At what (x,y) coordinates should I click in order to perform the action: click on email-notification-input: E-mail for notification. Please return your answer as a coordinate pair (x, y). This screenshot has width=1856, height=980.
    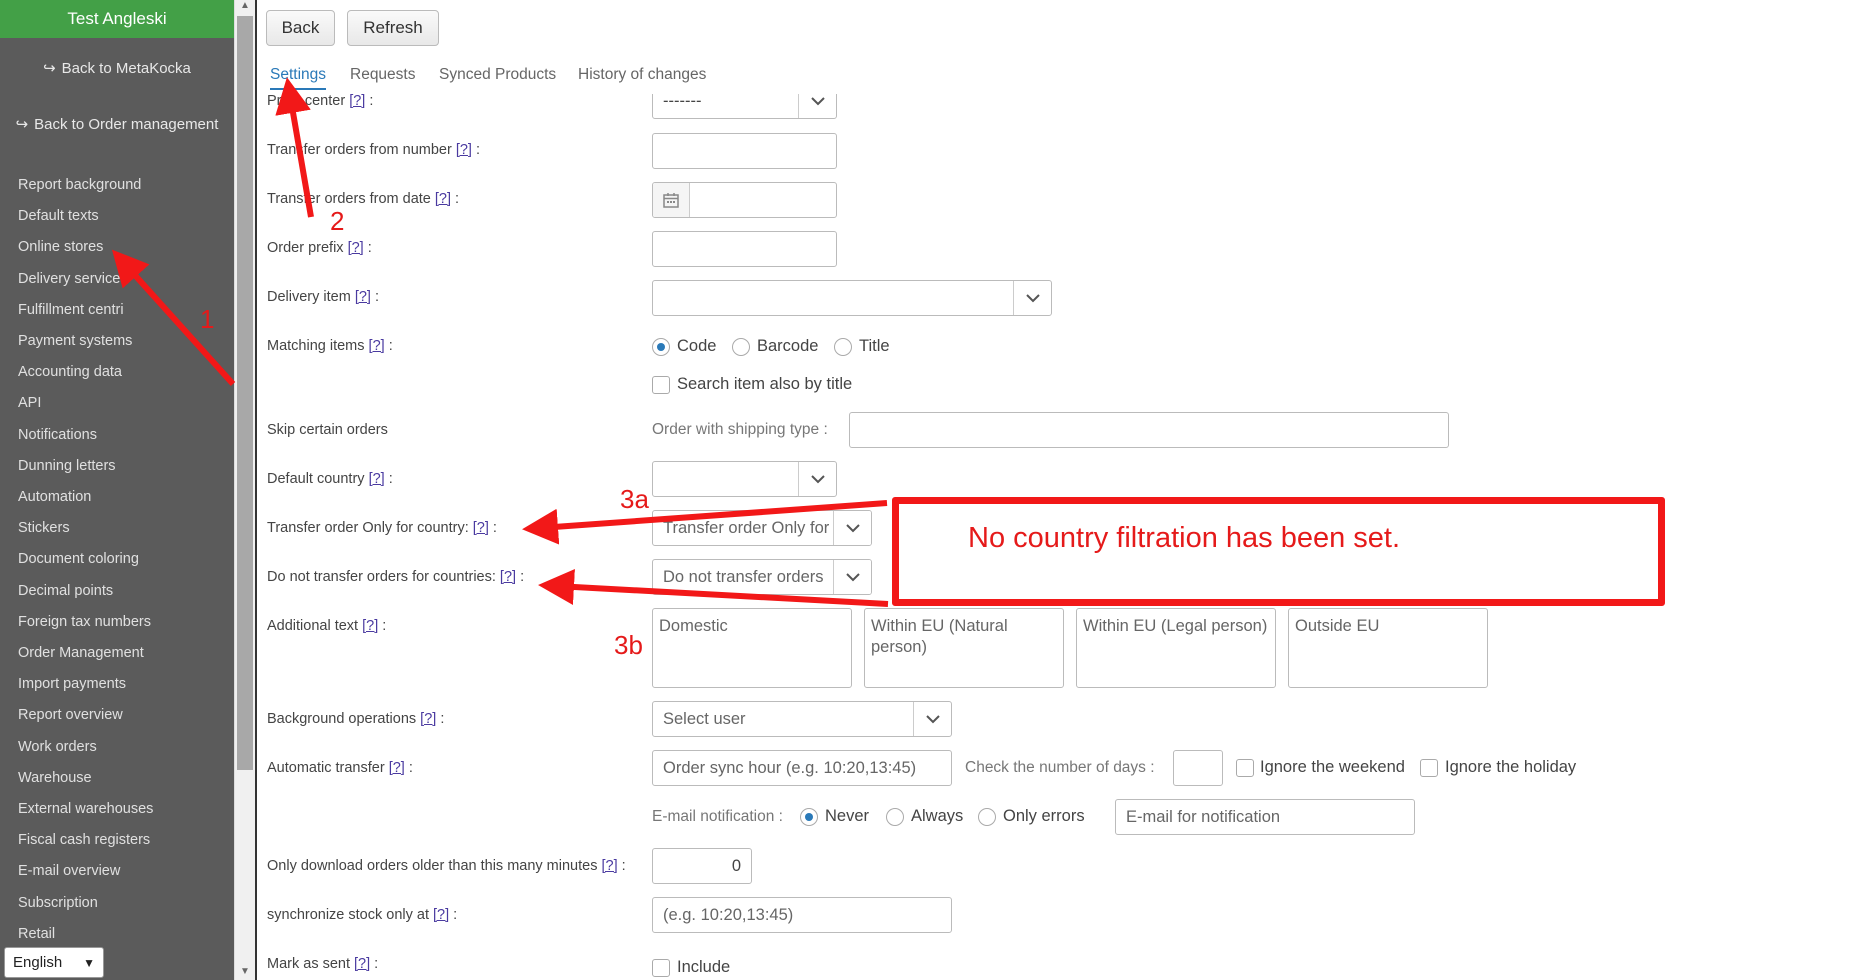
    Looking at the image, I should click on (1265, 817).